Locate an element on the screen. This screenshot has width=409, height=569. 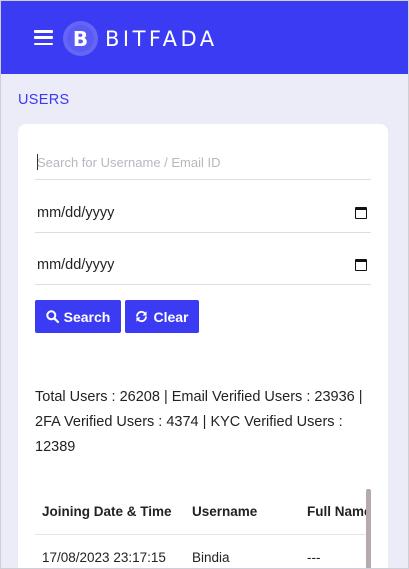
table-cell-username: Bindia is located at coordinates (211, 557).